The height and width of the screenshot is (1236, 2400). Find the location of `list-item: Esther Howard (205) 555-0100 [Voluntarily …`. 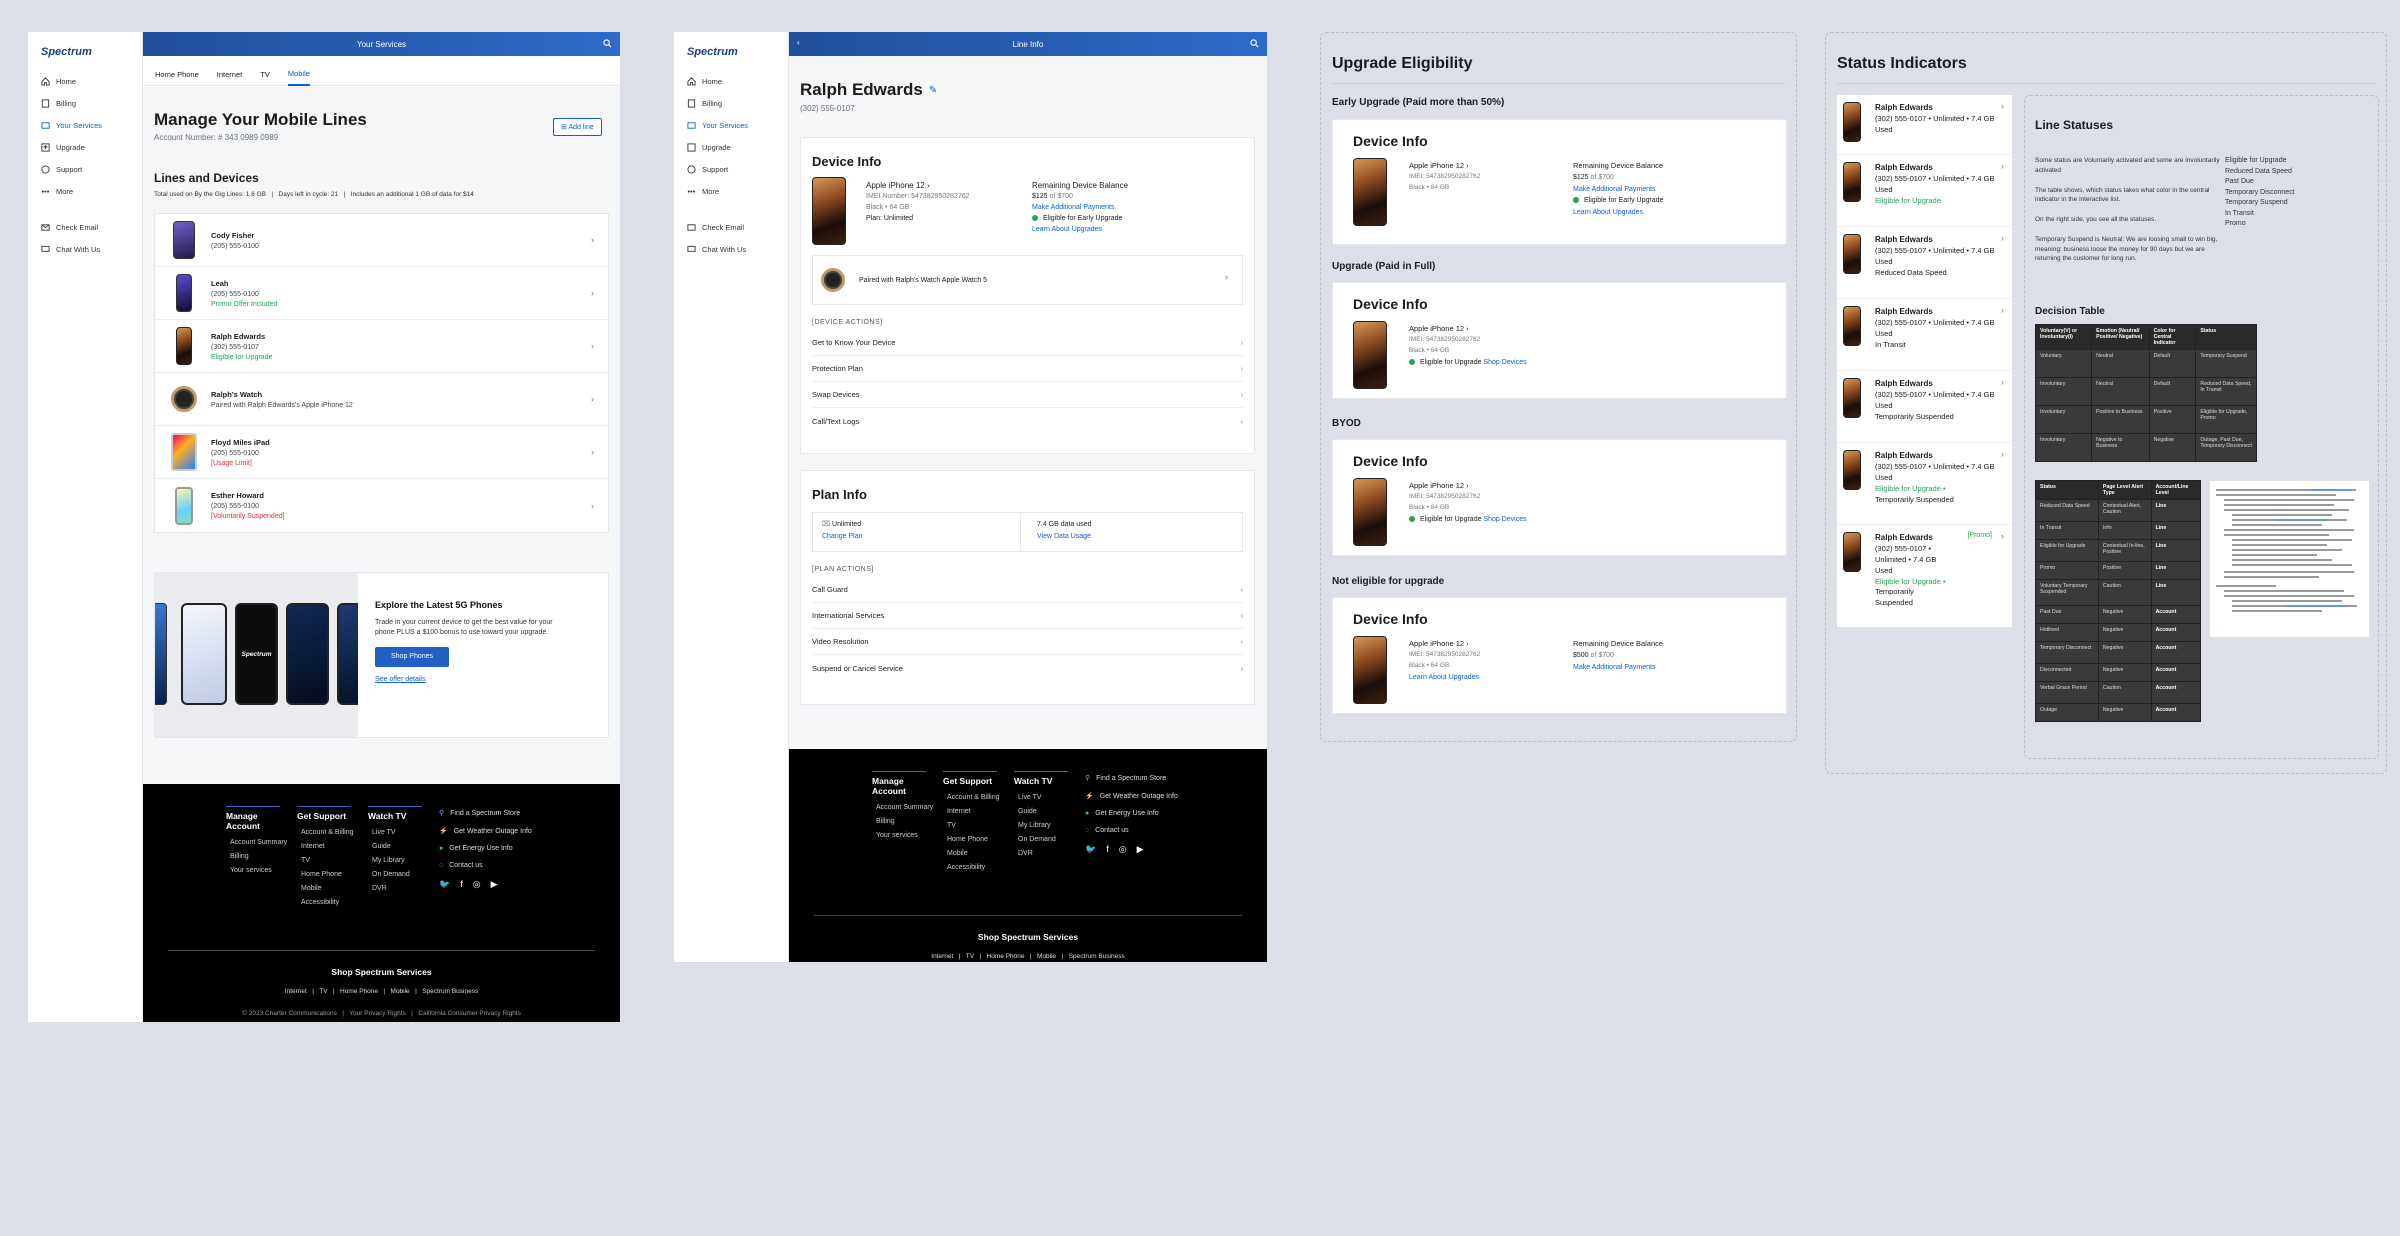

list-item: Esther Howard (205) 555-0100 [Voluntarily … is located at coordinates (381, 505).